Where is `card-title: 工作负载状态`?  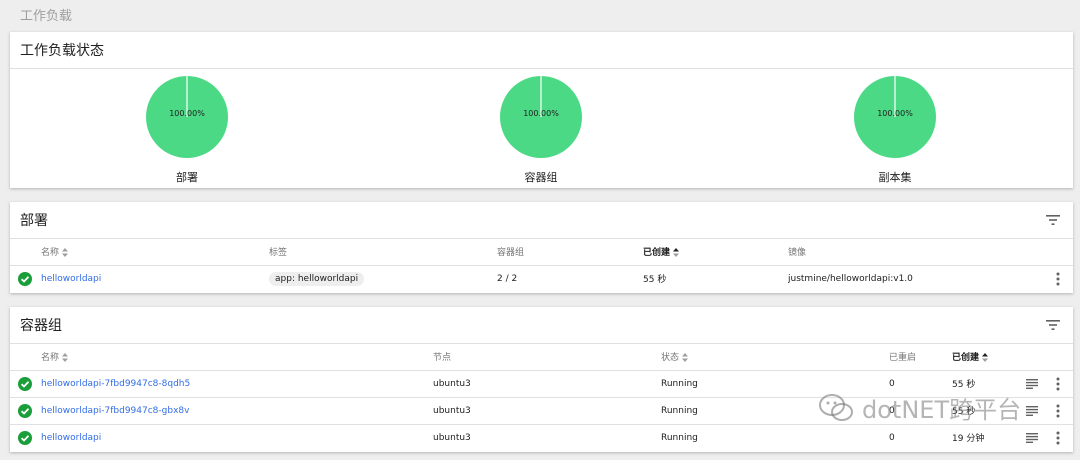 card-title: 工作负载状态 is located at coordinates (62, 51).